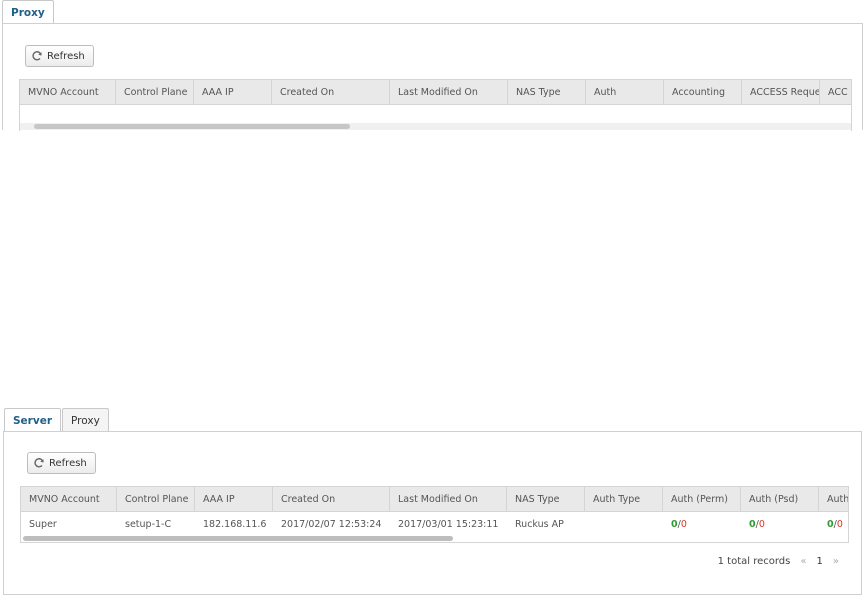 This screenshot has height=599, width=865. What do you see at coordinates (820, 561) in the screenshot?
I see `page-number-1: 1` at bounding box center [820, 561].